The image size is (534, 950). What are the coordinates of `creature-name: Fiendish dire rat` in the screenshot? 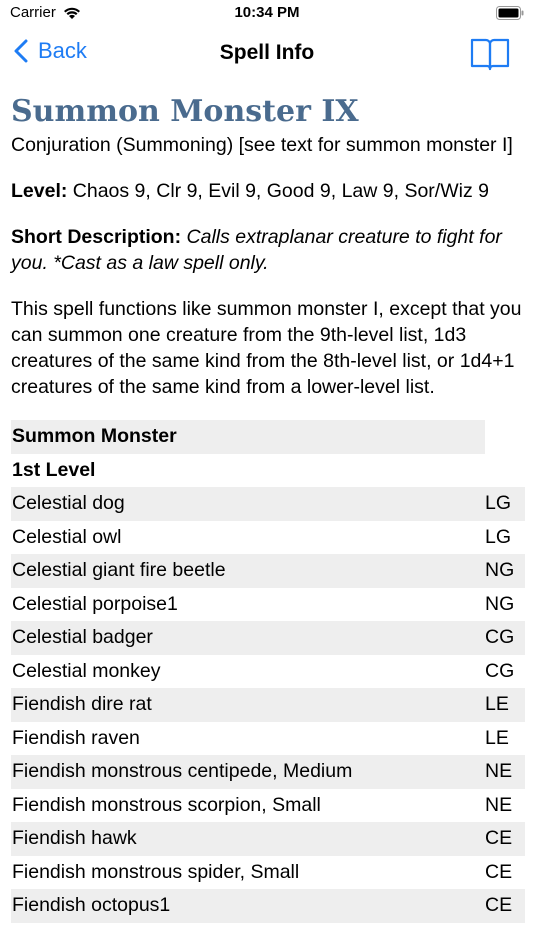 It's located at (82, 704).